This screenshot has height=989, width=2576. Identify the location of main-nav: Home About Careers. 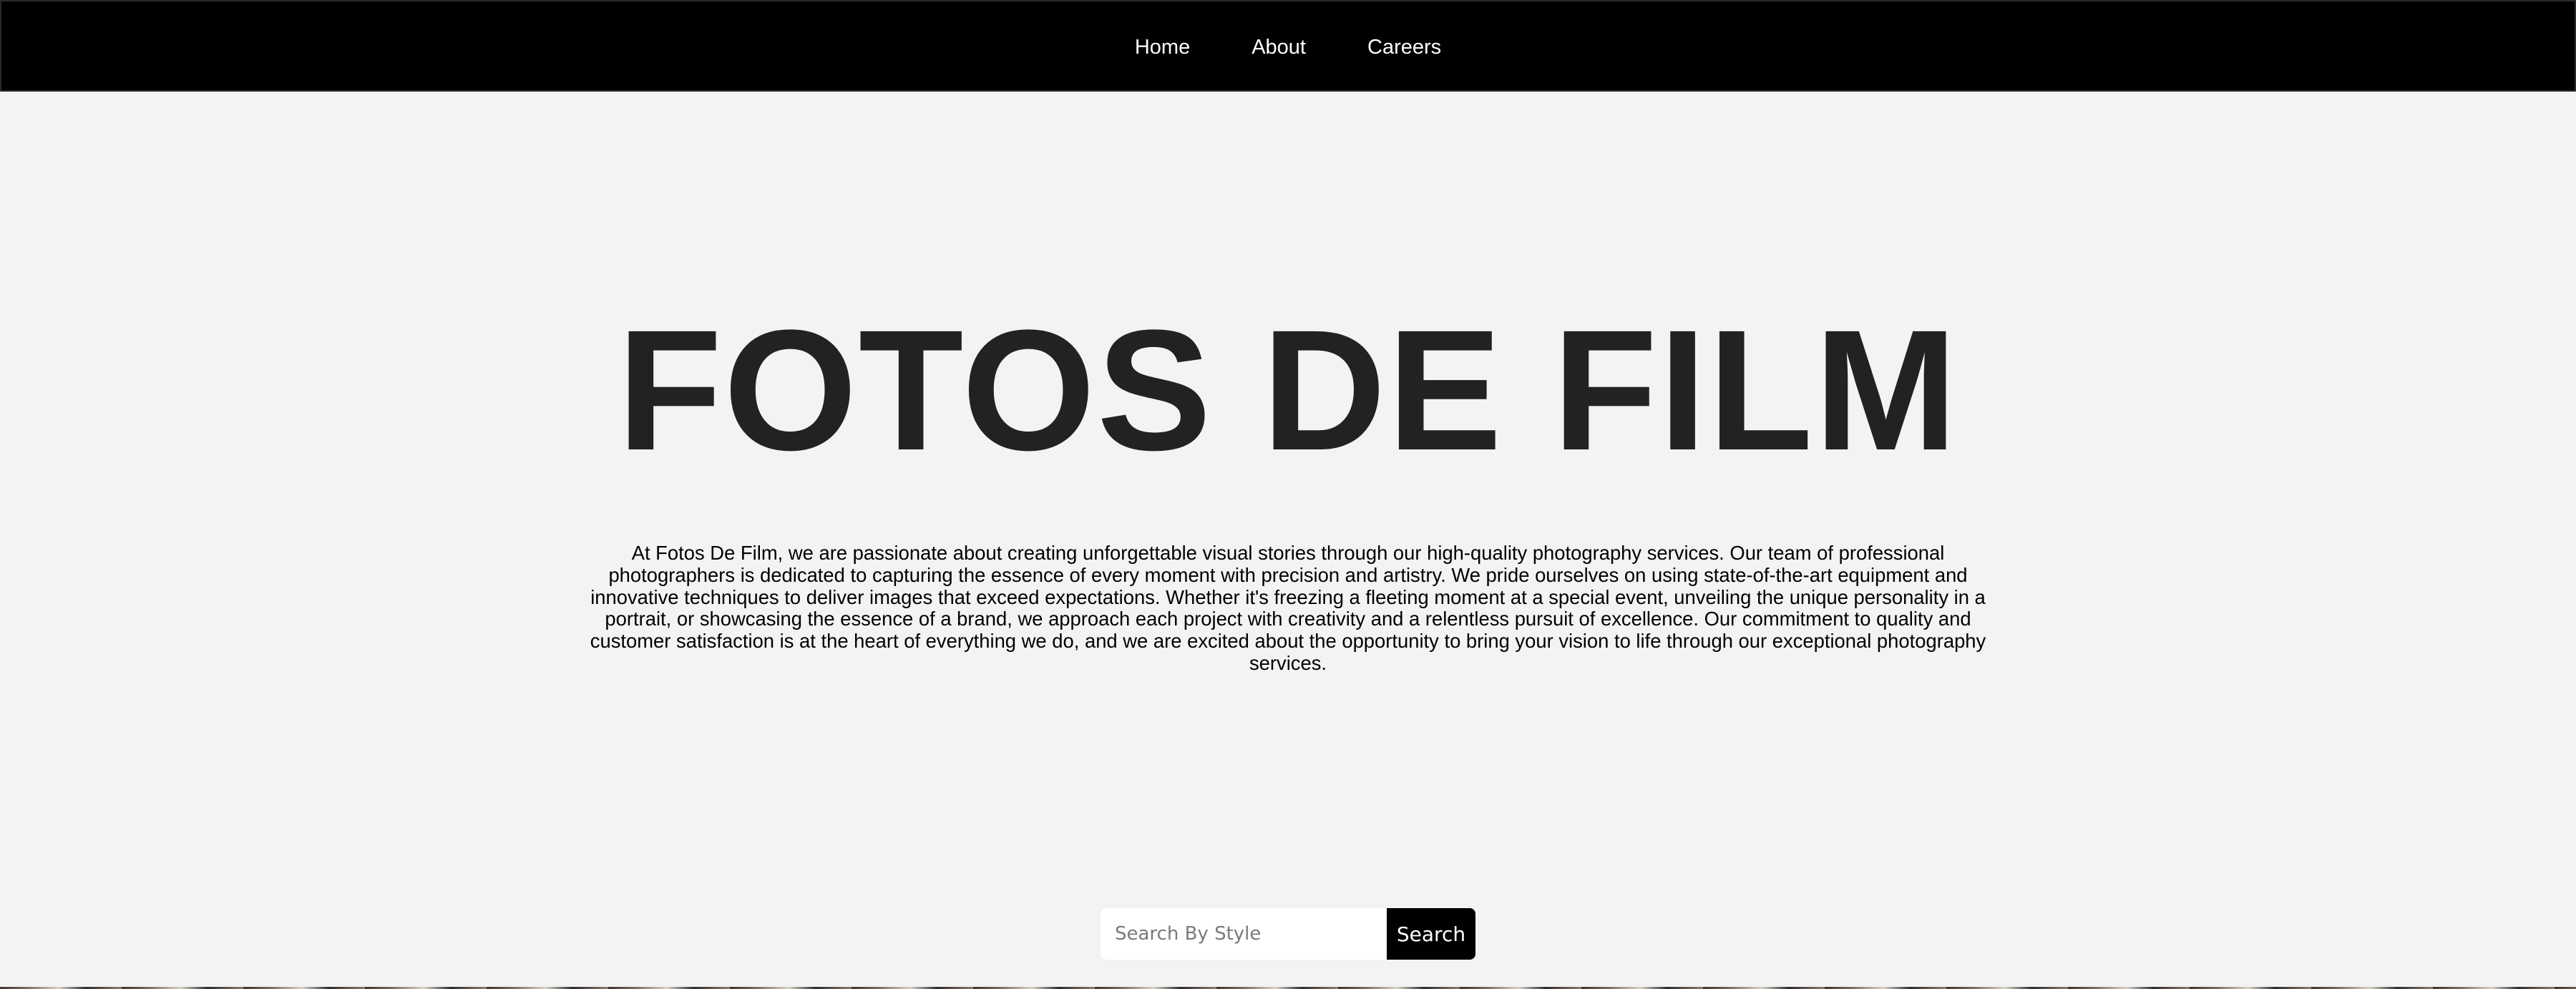
(1288, 47).